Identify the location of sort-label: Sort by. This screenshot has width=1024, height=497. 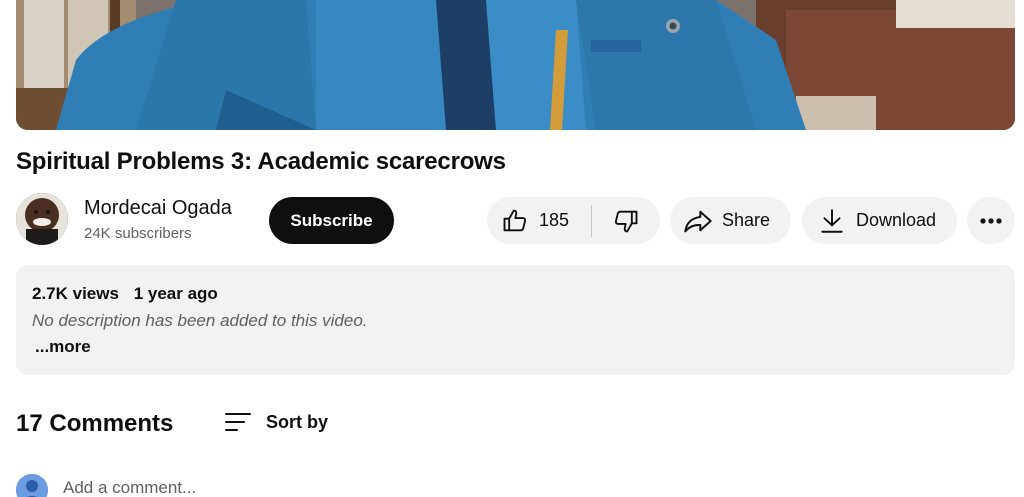
(297, 421).